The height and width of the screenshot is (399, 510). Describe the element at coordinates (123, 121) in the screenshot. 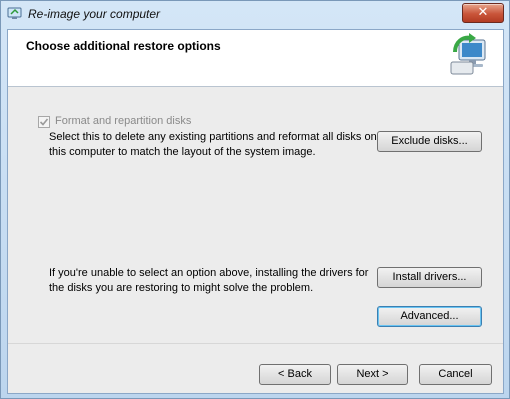

I see `format-checkbox-label: Format and repartition disks` at that location.